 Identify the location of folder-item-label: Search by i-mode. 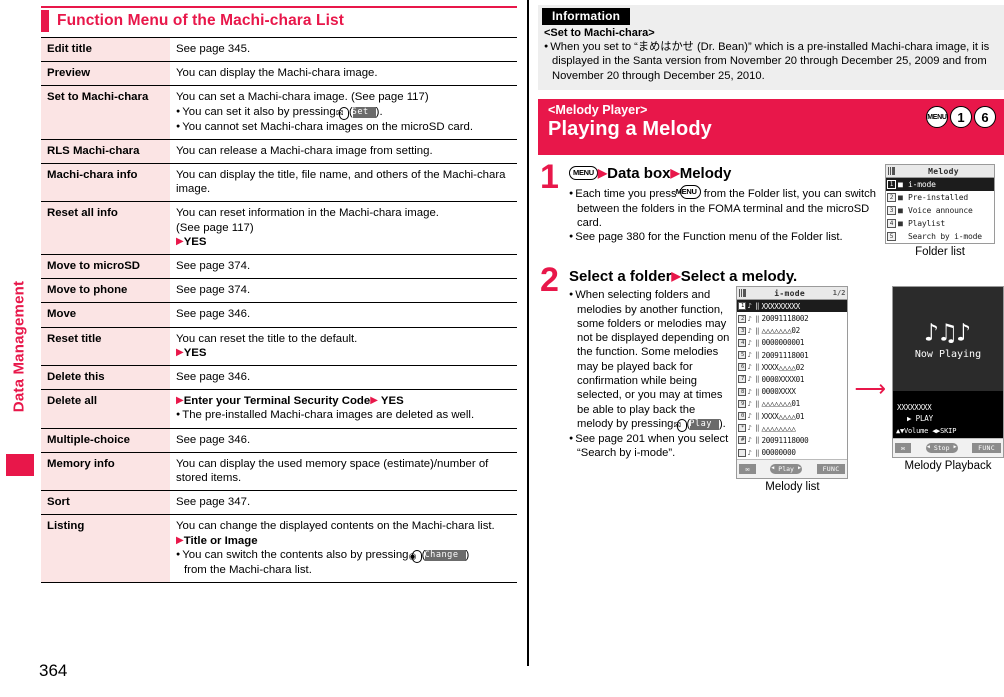
(945, 237).